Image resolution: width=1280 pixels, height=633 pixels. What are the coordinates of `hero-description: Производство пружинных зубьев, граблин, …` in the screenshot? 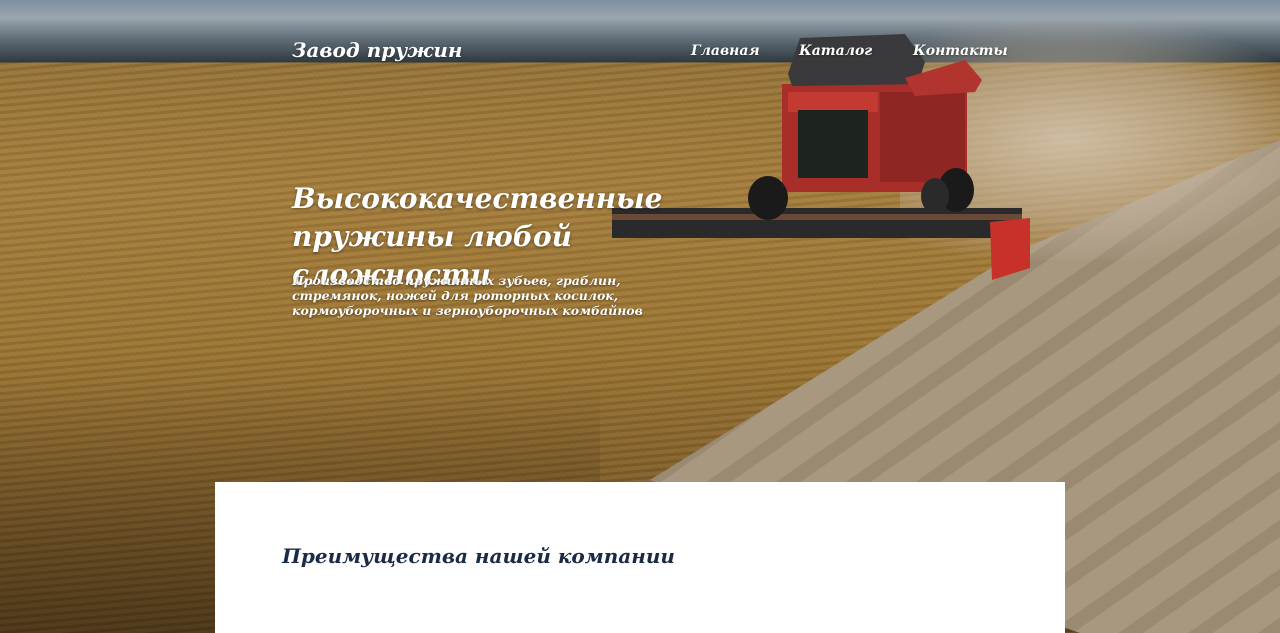 It's located at (467, 295).